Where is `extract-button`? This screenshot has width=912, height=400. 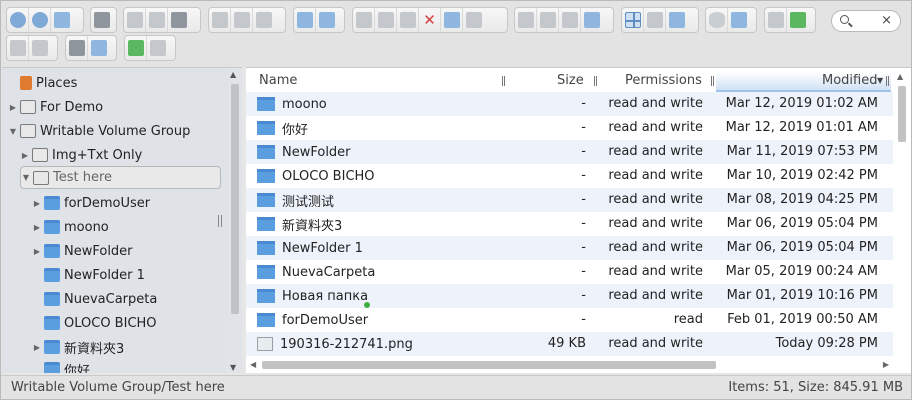 extract-button is located at coordinates (474, 20).